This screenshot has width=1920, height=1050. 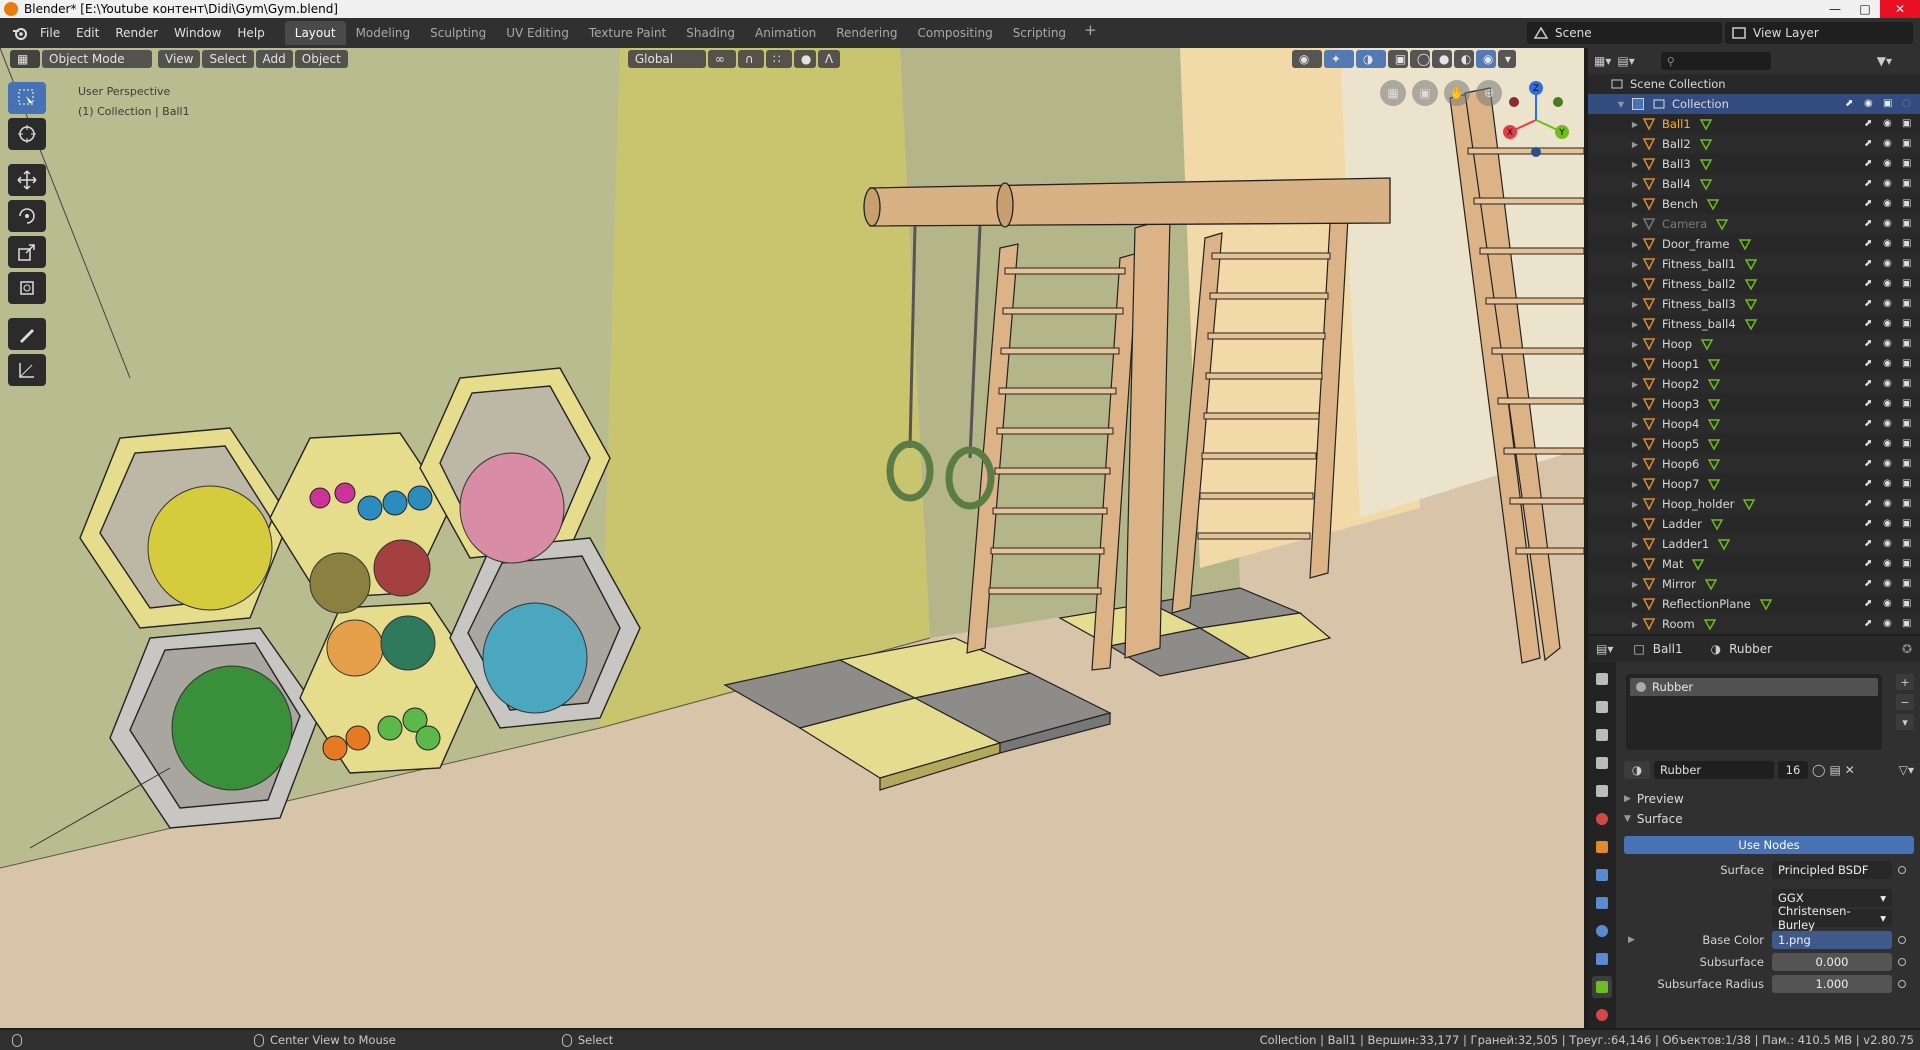 What do you see at coordinates (1884, 61) in the screenshot?
I see `filter-icon: ▼▾` at bounding box center [1884, 61].